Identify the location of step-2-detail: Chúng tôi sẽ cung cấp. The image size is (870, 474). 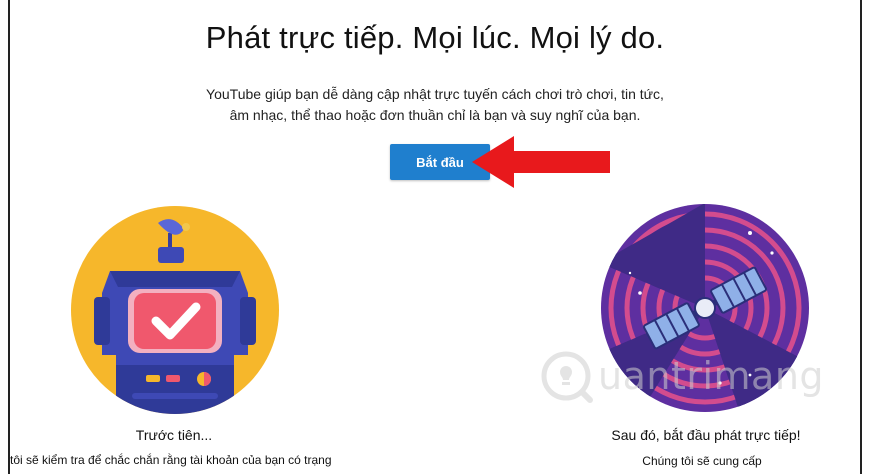
(702, 461).